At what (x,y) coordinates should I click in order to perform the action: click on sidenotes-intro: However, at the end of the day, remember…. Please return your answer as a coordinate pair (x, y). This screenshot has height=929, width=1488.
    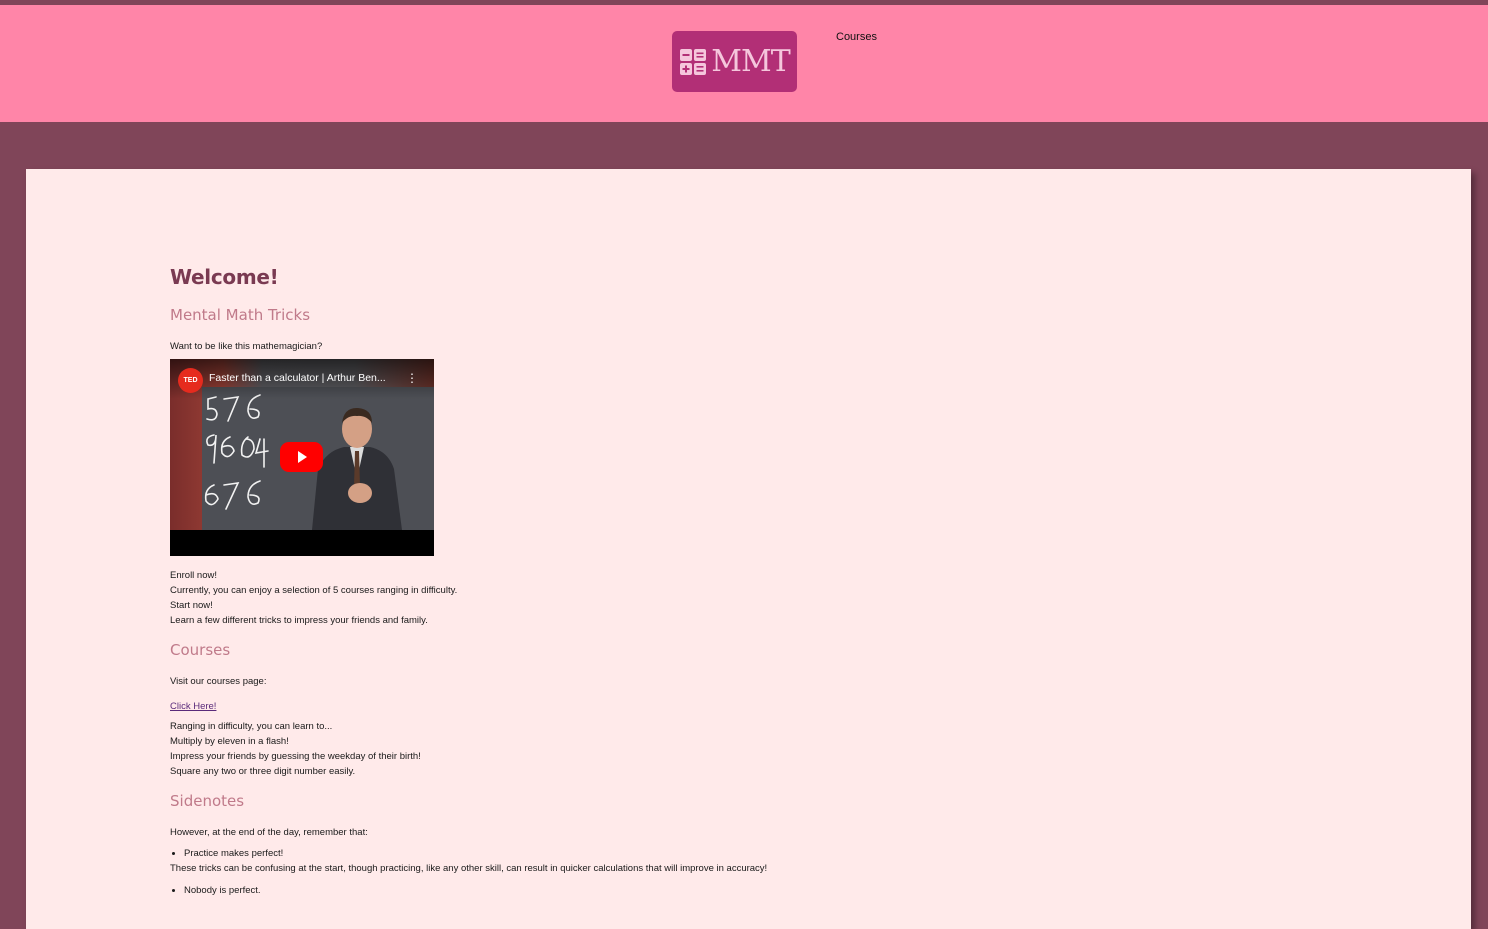
    Looking at the image, I should click on (269, 832).